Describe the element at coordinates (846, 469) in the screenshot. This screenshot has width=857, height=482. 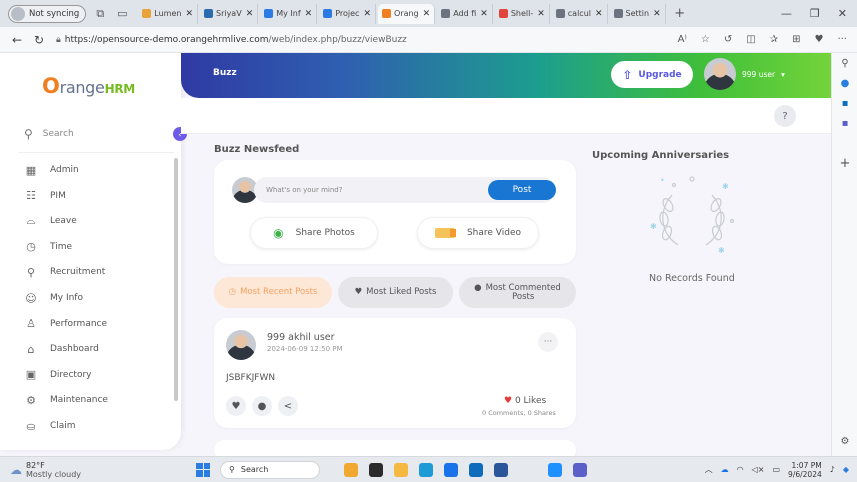
I see `copilot-icon: ◆` at that location.